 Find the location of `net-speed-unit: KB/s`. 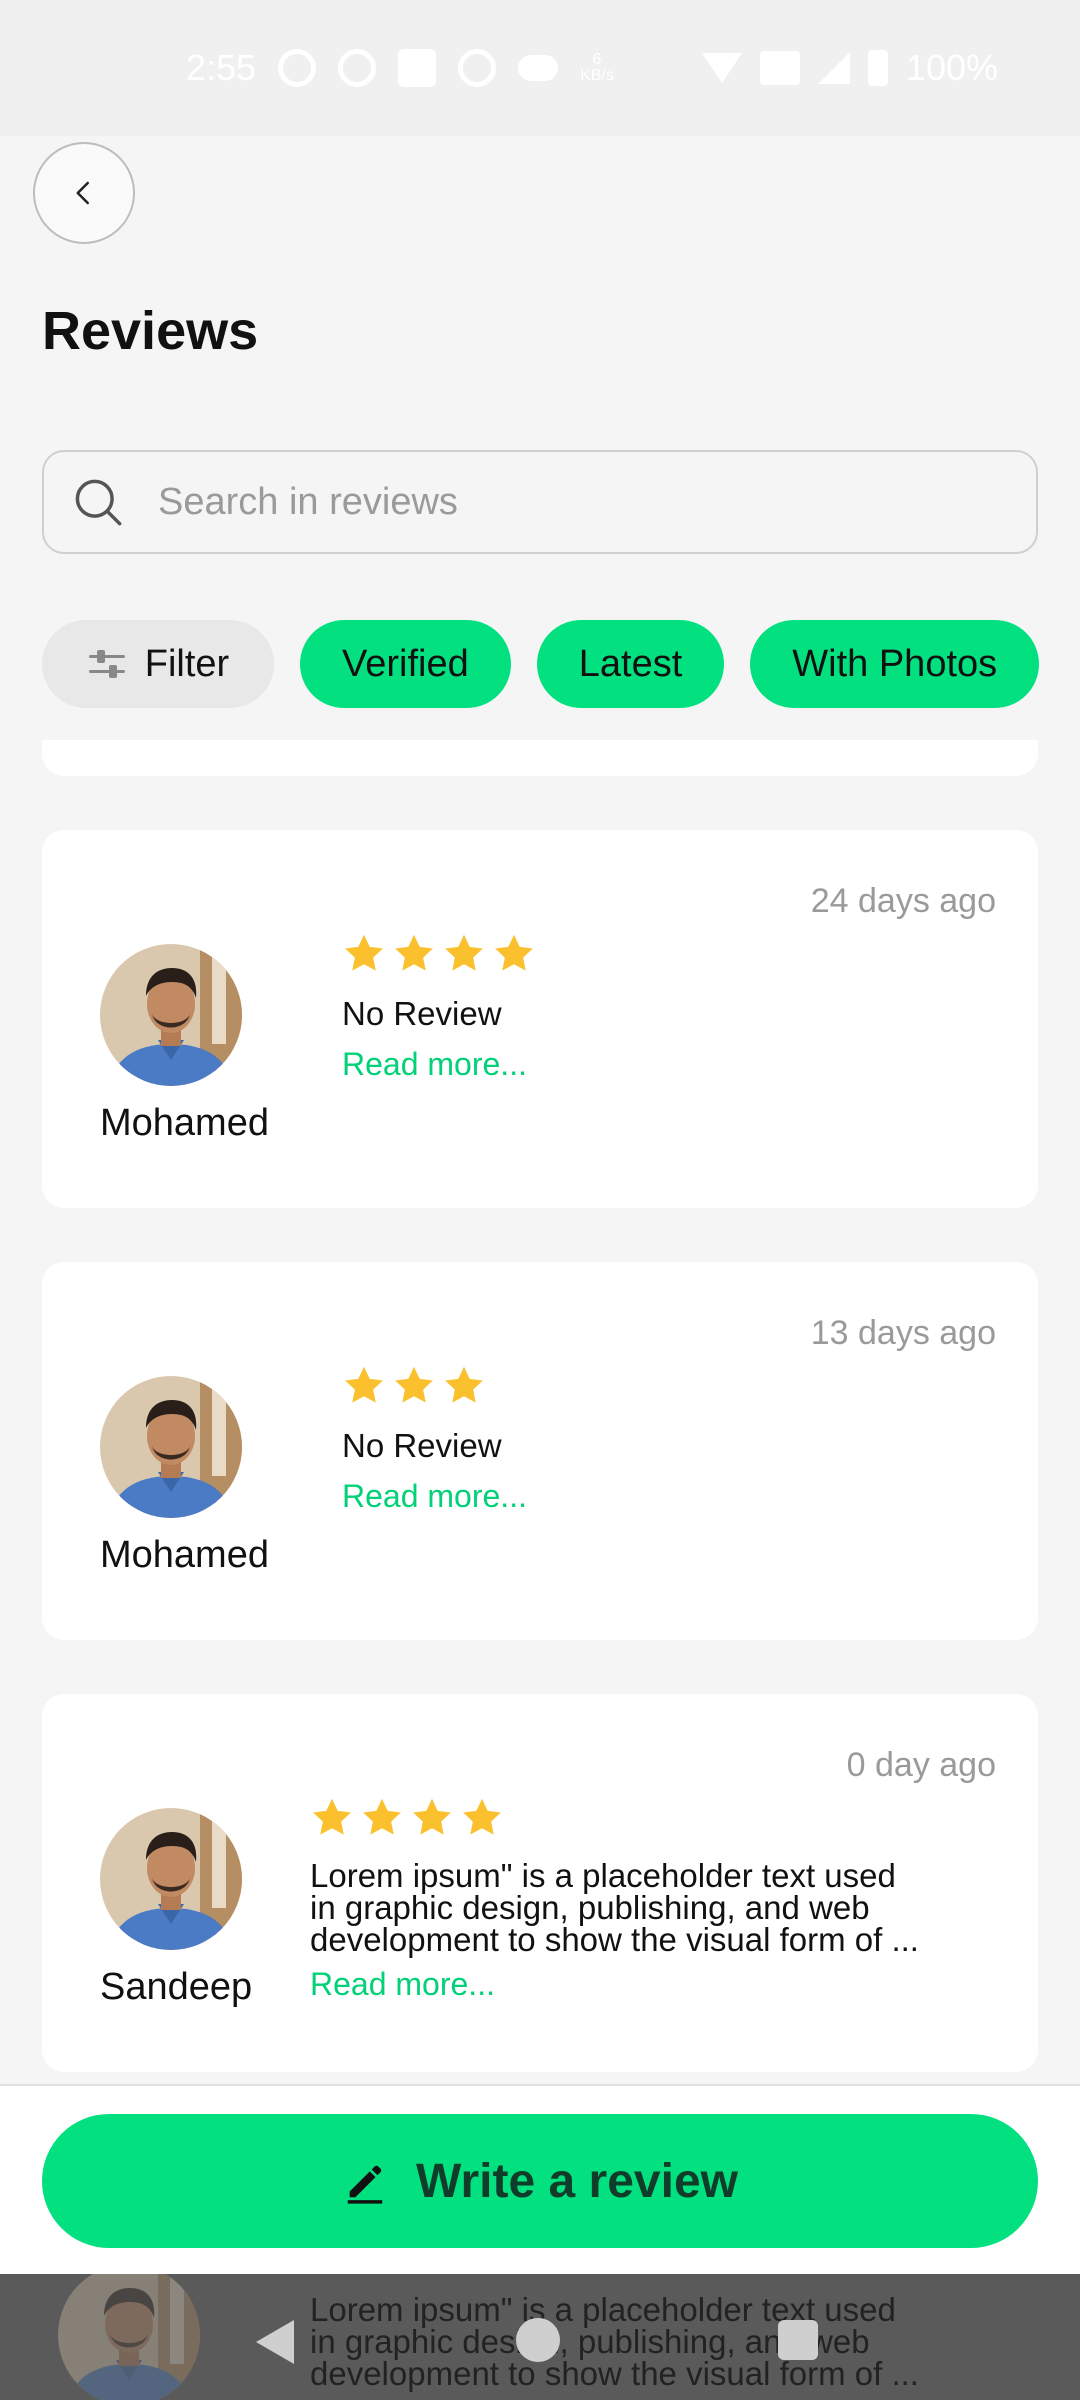

net-speed-unit: KB/s is located at coordinates (597, 75).